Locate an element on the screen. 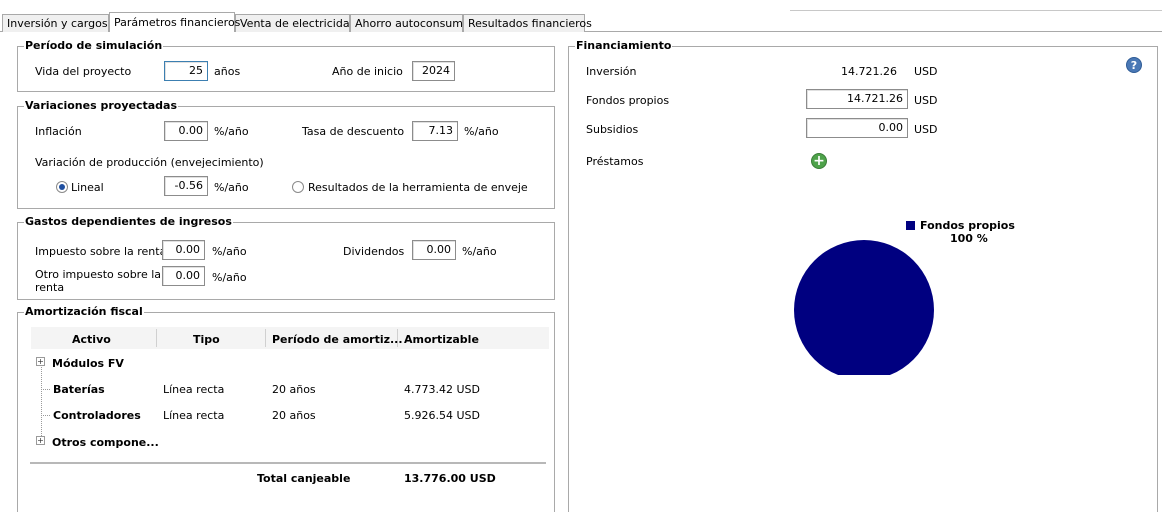  subsidies-field: 0.00 is located at coordinates (857, 128).